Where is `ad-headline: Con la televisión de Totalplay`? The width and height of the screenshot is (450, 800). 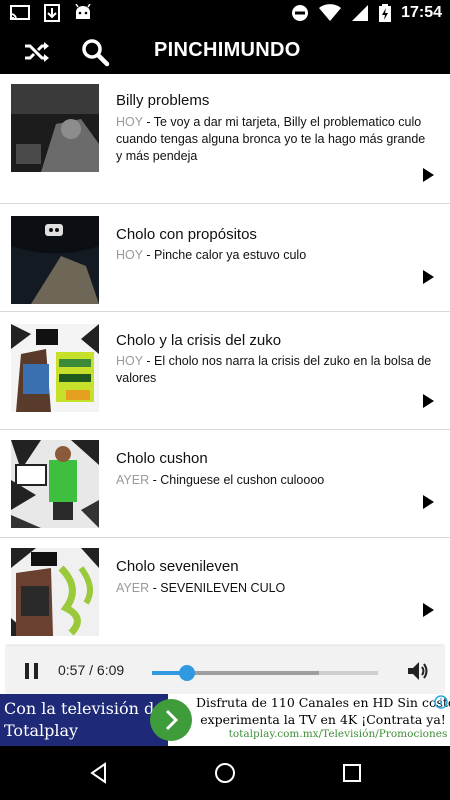
ad-headline: Con la televisión de Totalplay is located at coordinates (84, 719).